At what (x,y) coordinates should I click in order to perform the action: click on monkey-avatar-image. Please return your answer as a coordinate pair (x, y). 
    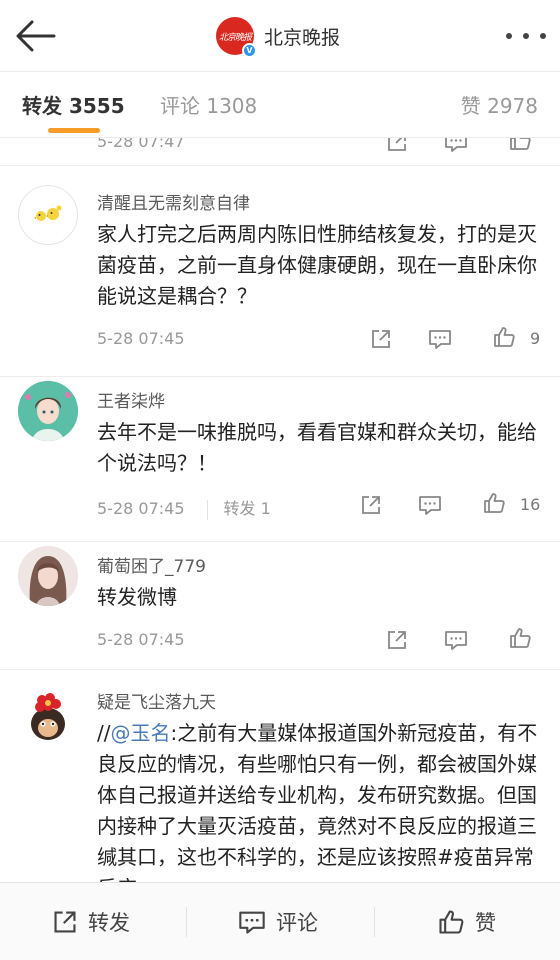
    Looking at the image, I should click on (48, 716).